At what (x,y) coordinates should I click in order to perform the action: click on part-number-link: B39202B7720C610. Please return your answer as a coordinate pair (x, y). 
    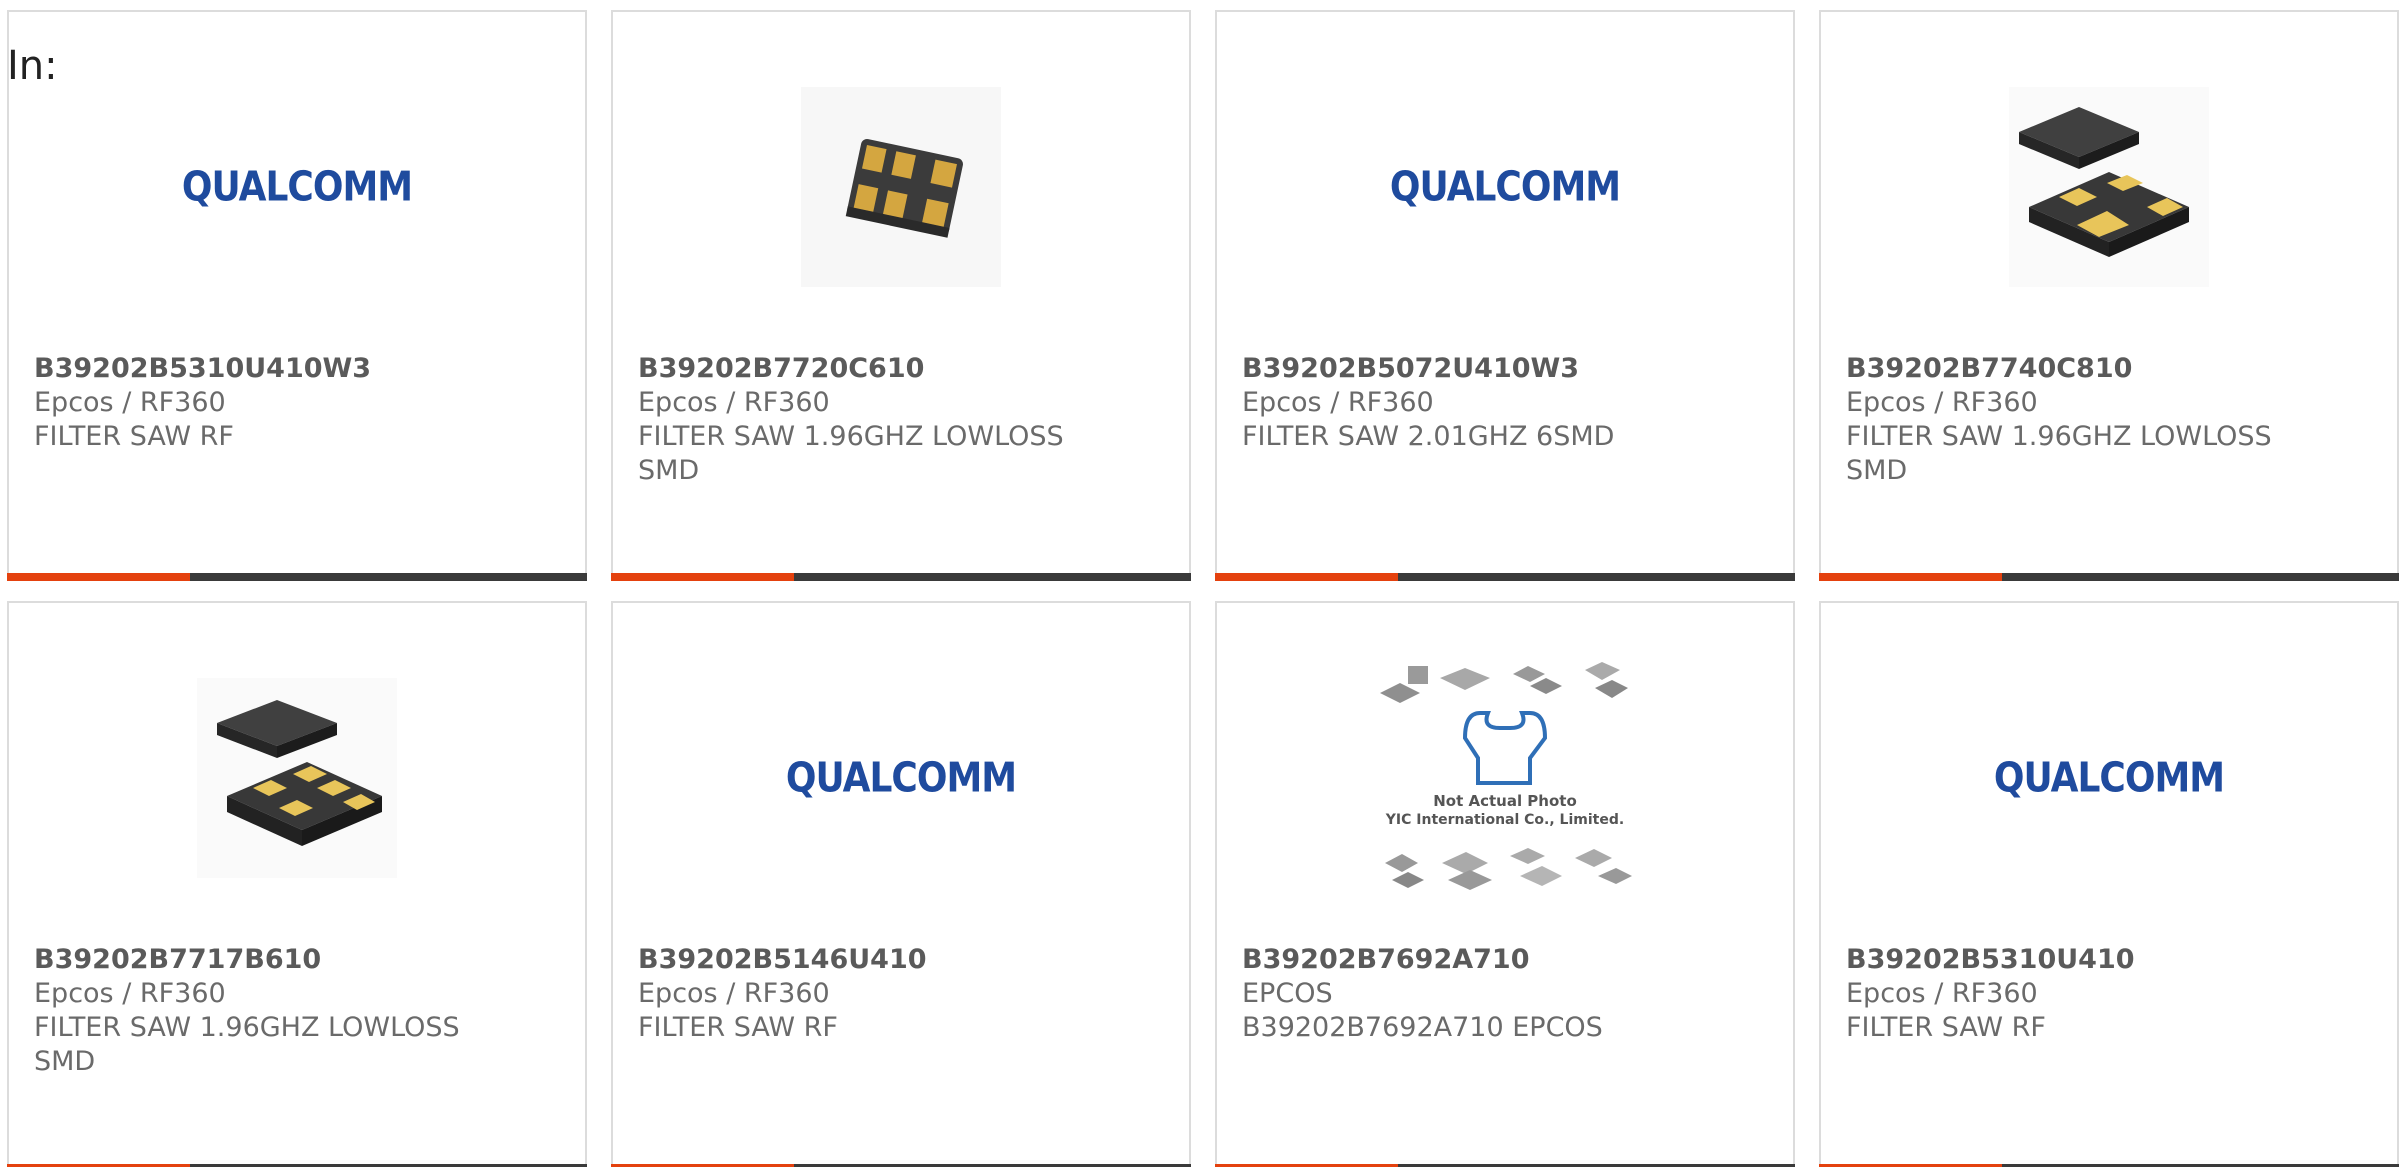
    Looking at the image, I should click on (901, 369).